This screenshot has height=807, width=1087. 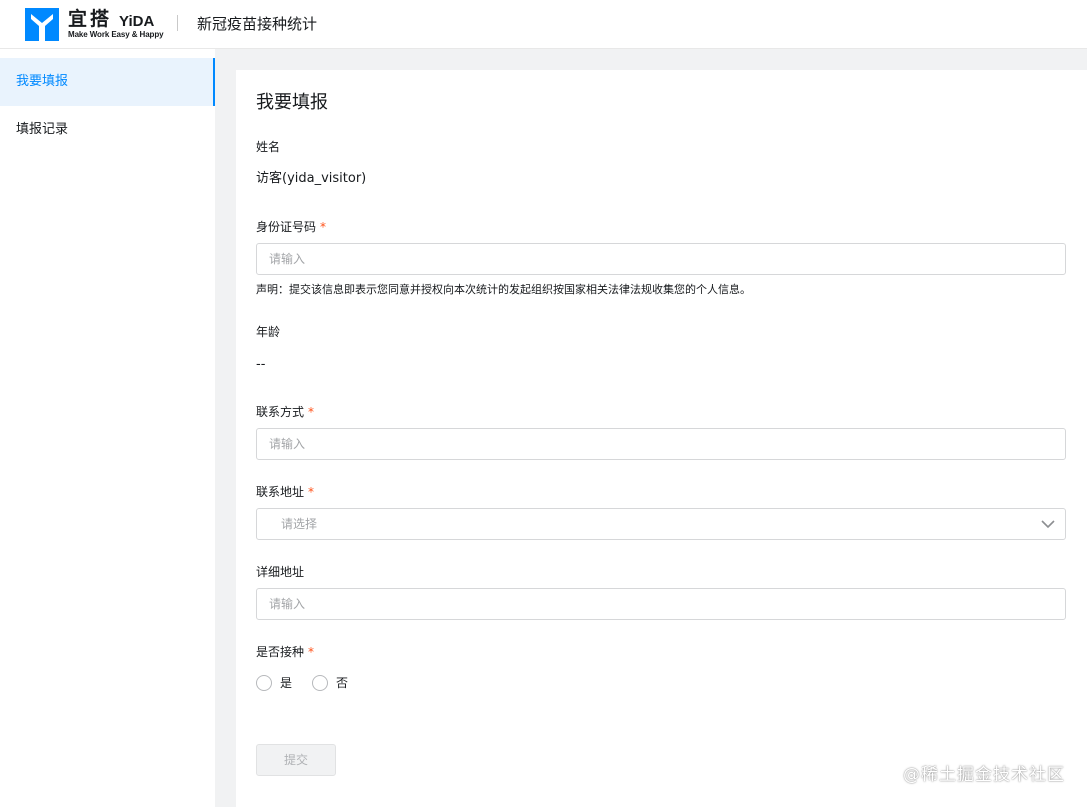 I want to click on contact-input, so click(x=661, y=444).